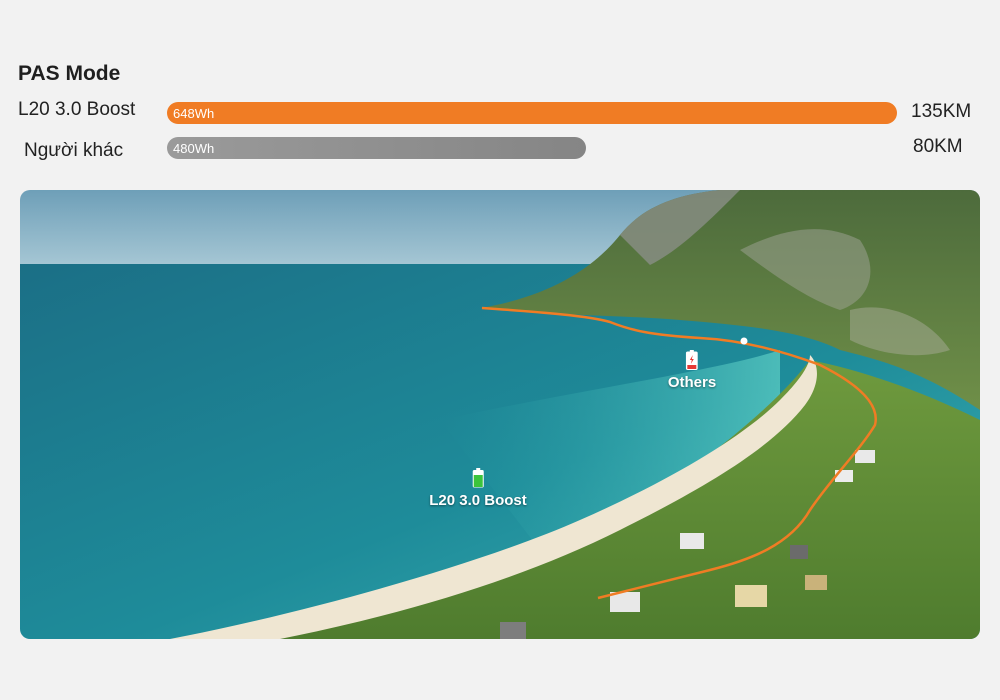 This screenshot has height=700, width=1000. What do you see at coordinates (938, 146) in the screenshot?
I see `range-value: 80KM` at bounding box center [938, 146].